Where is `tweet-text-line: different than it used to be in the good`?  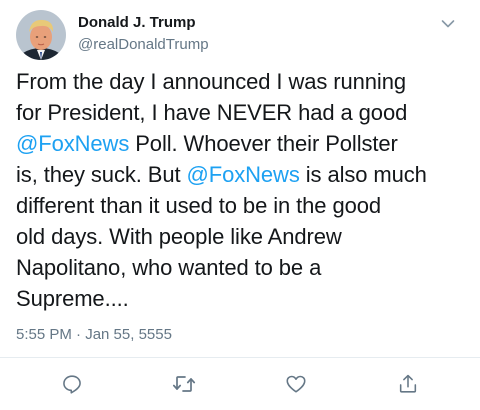
tweet-text-line: different than it used to be in the good is located at coordinates (244, 205).